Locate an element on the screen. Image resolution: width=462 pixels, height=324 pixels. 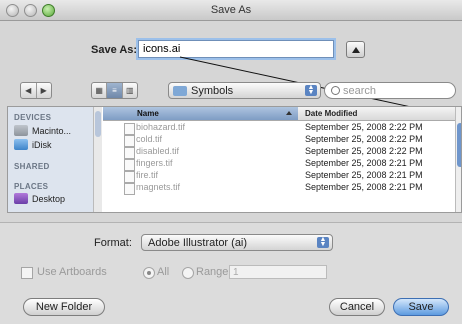
icon-view-button: ▦ is located at coordinates (100, 90).